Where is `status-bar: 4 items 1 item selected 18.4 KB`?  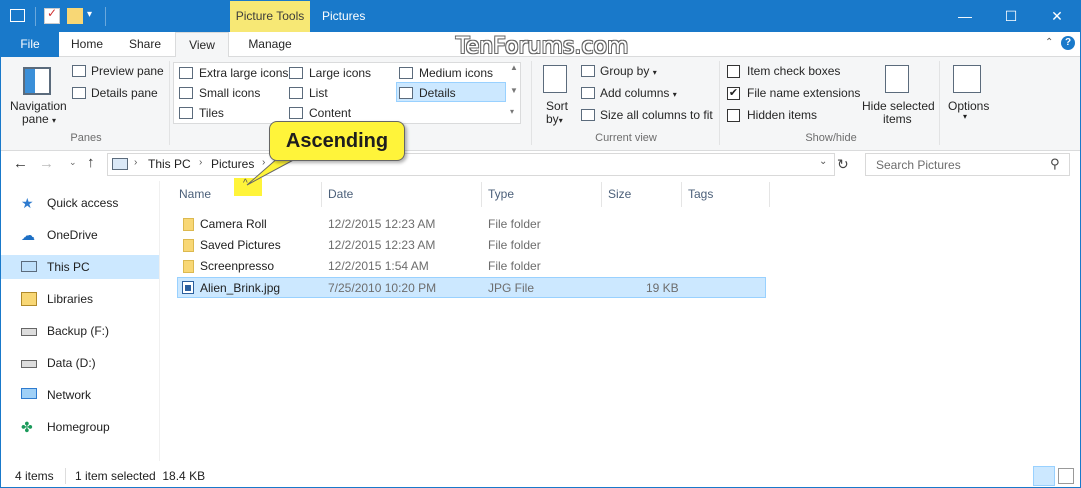 status-bar: 4 items 1 item selected 18.4 KB is located at coordinates (540, 476).